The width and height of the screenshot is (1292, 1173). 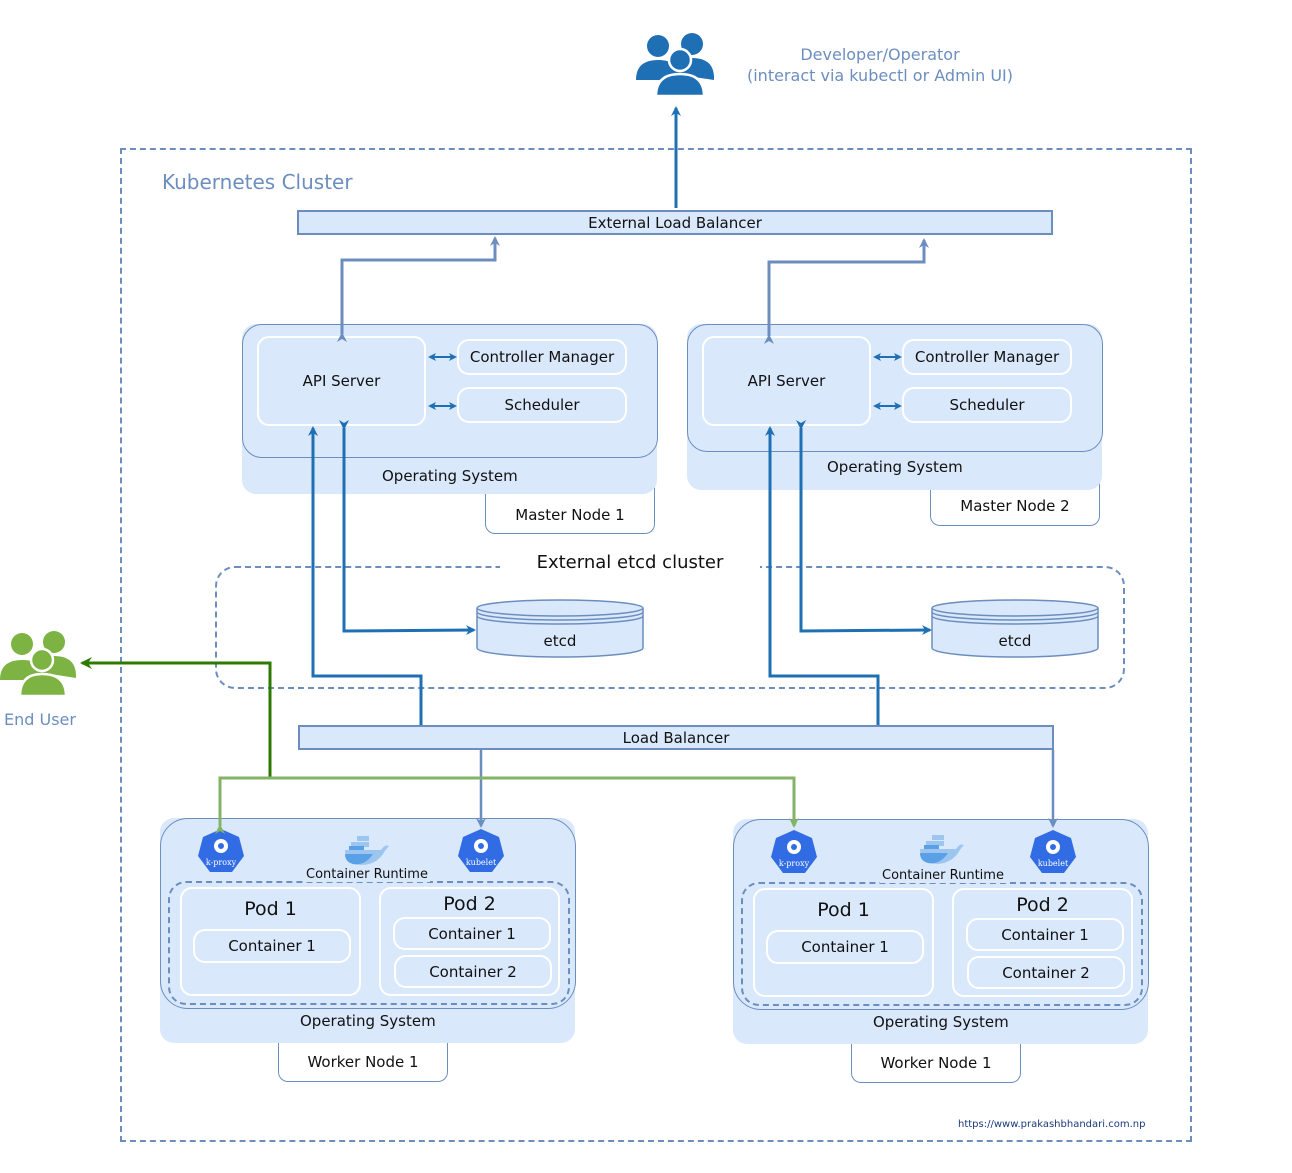 I want to click on wire-api1-etcd, so click(x=407, y=528).